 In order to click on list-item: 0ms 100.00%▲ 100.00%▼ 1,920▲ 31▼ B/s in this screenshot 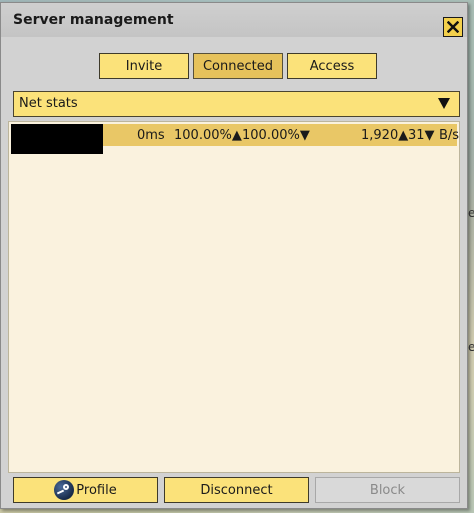, I will do `click(235, 139)`.